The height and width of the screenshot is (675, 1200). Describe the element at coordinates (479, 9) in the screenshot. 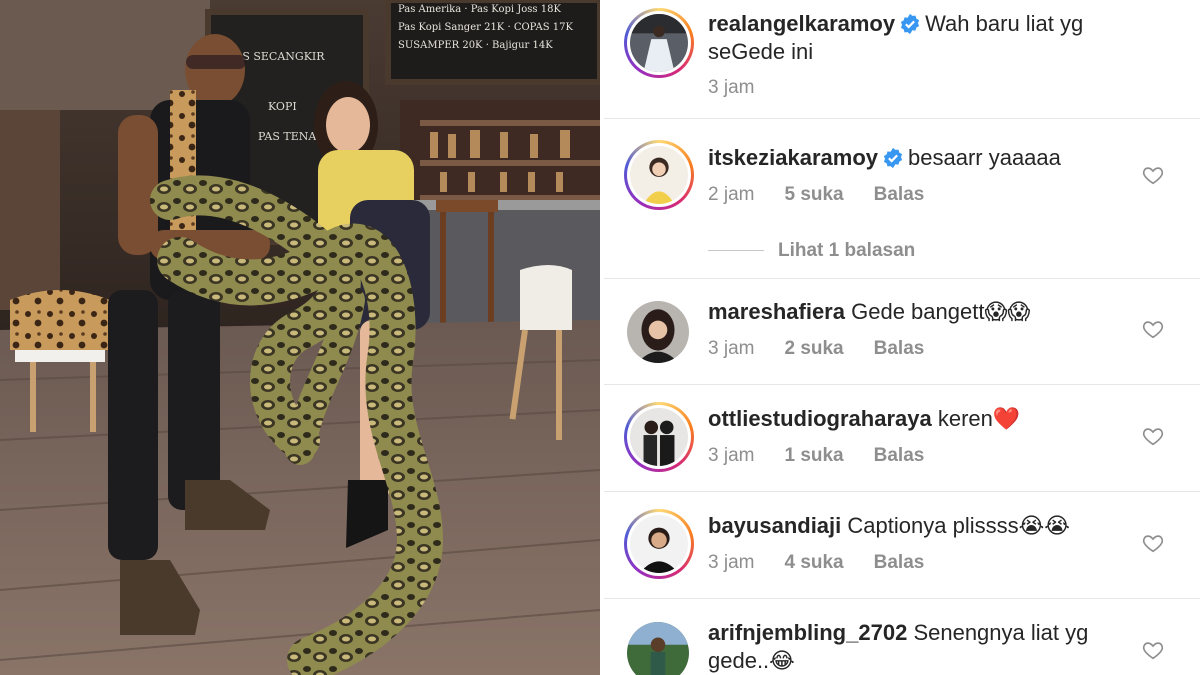

I see `menu-board-text: Pas Amerika · Pas Kopi Joss 18K` at that location.